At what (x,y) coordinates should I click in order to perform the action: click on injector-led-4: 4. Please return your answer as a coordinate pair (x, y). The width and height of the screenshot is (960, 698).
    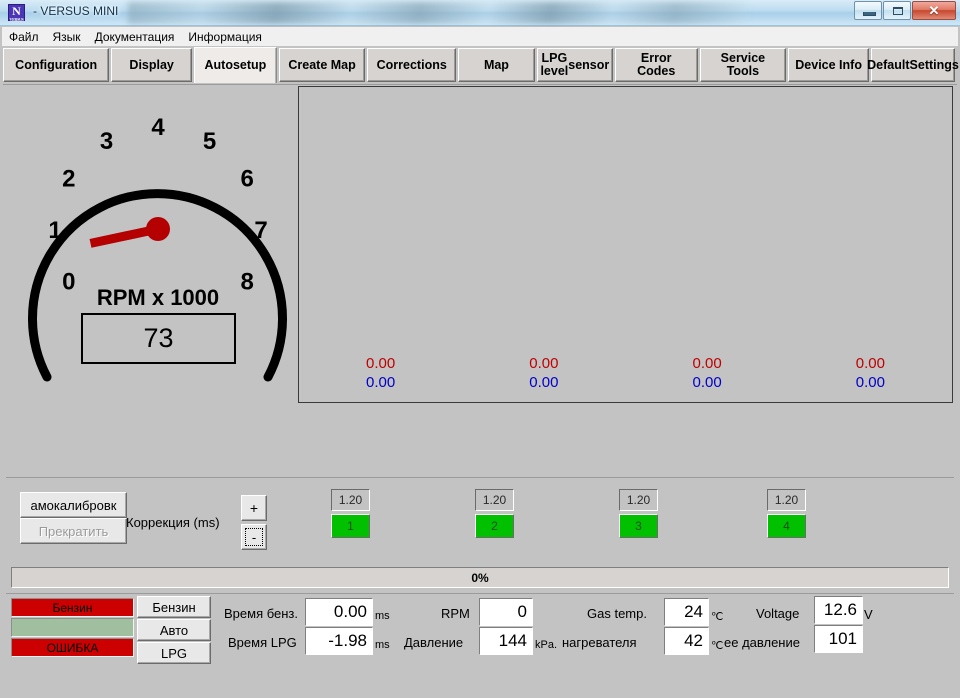
    Looking at the image, I should click on (786, 526).